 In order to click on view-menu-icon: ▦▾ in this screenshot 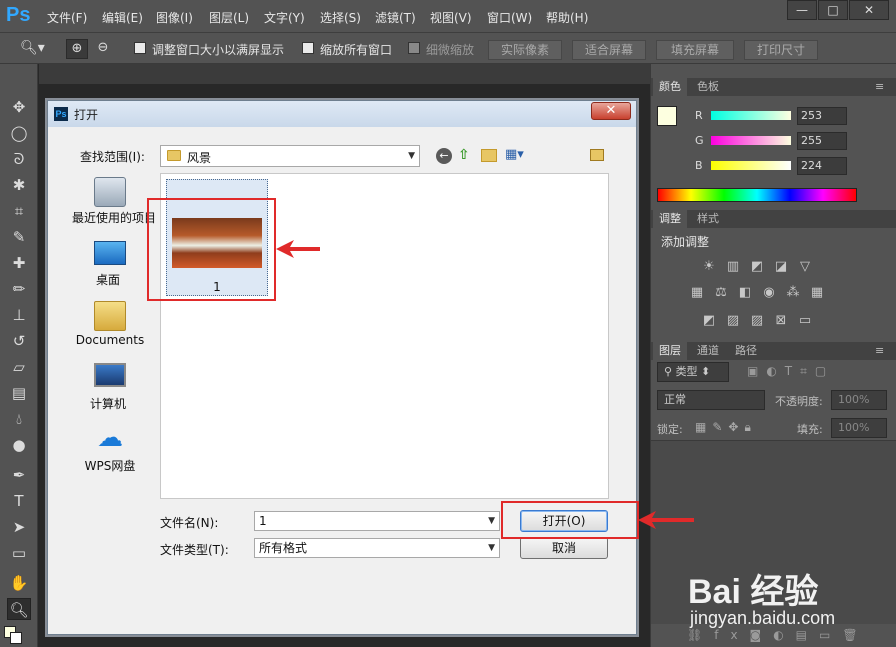, I will do `click(518, 156)`.